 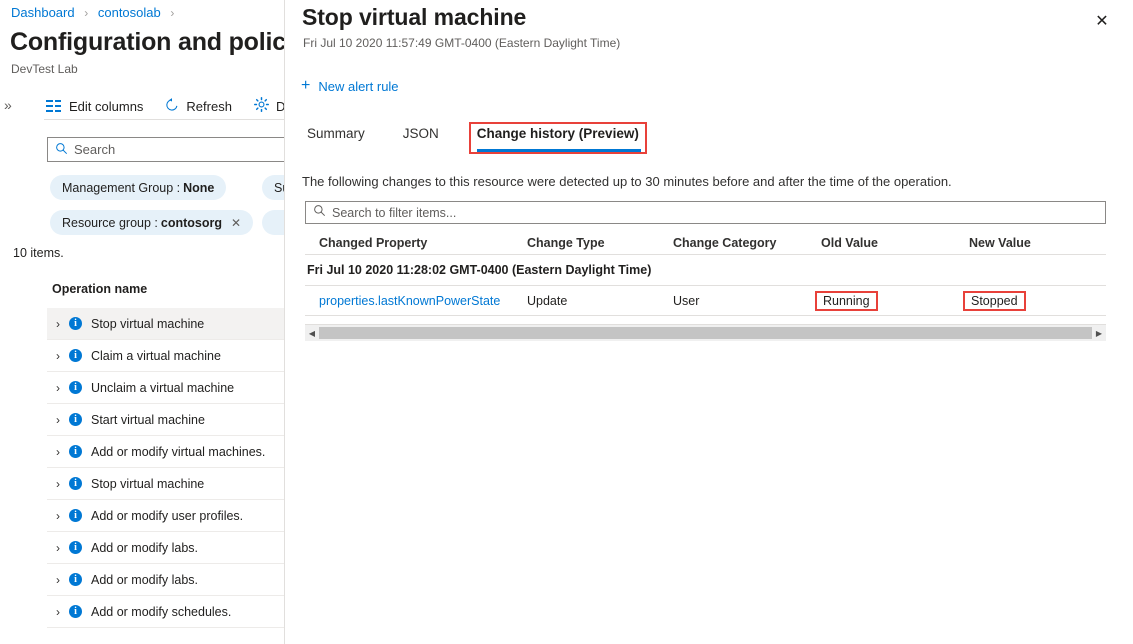 I want to click on diagnostics-label: D, so click(x=279, y=106).